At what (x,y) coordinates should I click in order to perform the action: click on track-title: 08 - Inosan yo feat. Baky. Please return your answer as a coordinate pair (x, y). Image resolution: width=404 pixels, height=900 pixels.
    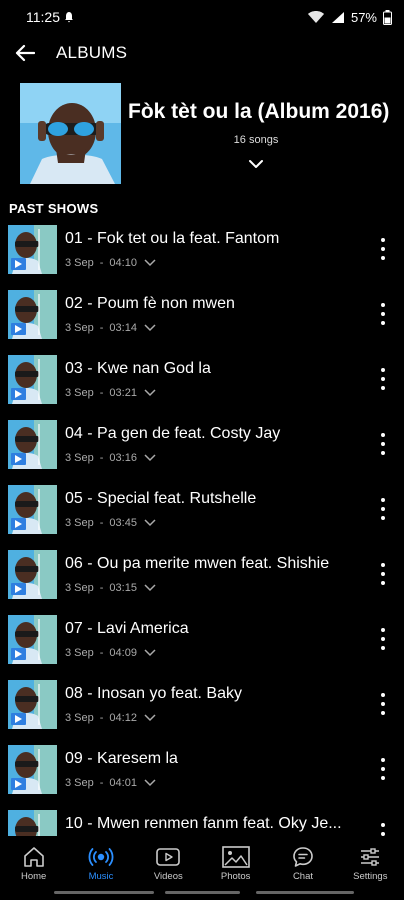
    Looking at the image, I should click on (153, 693).